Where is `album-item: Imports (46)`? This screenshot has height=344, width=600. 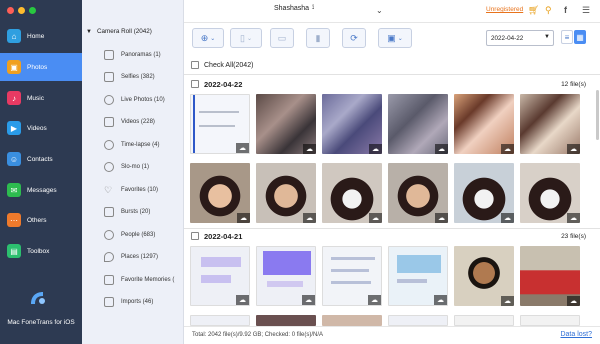 album-item: Imports (46) is located at coordinates (144, 302).